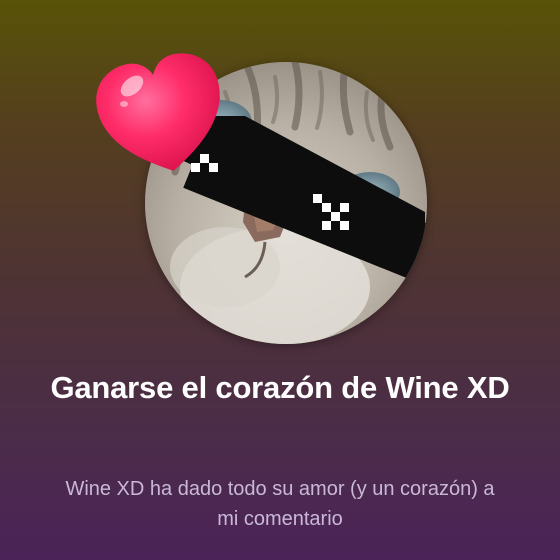 The width and height of the screenshot is (560, 560). I want to click on heart-icon, so click(158, 112).